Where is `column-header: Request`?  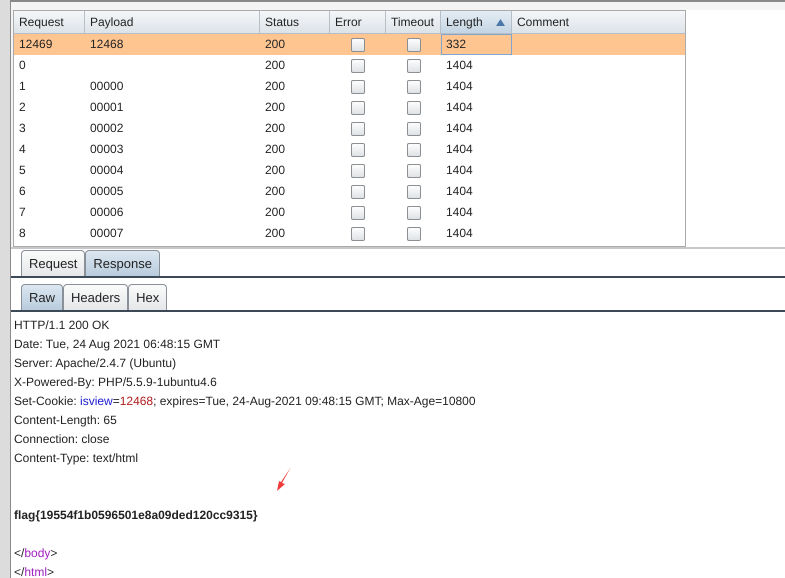 column-header: Request is located at coordinates (49, 22).